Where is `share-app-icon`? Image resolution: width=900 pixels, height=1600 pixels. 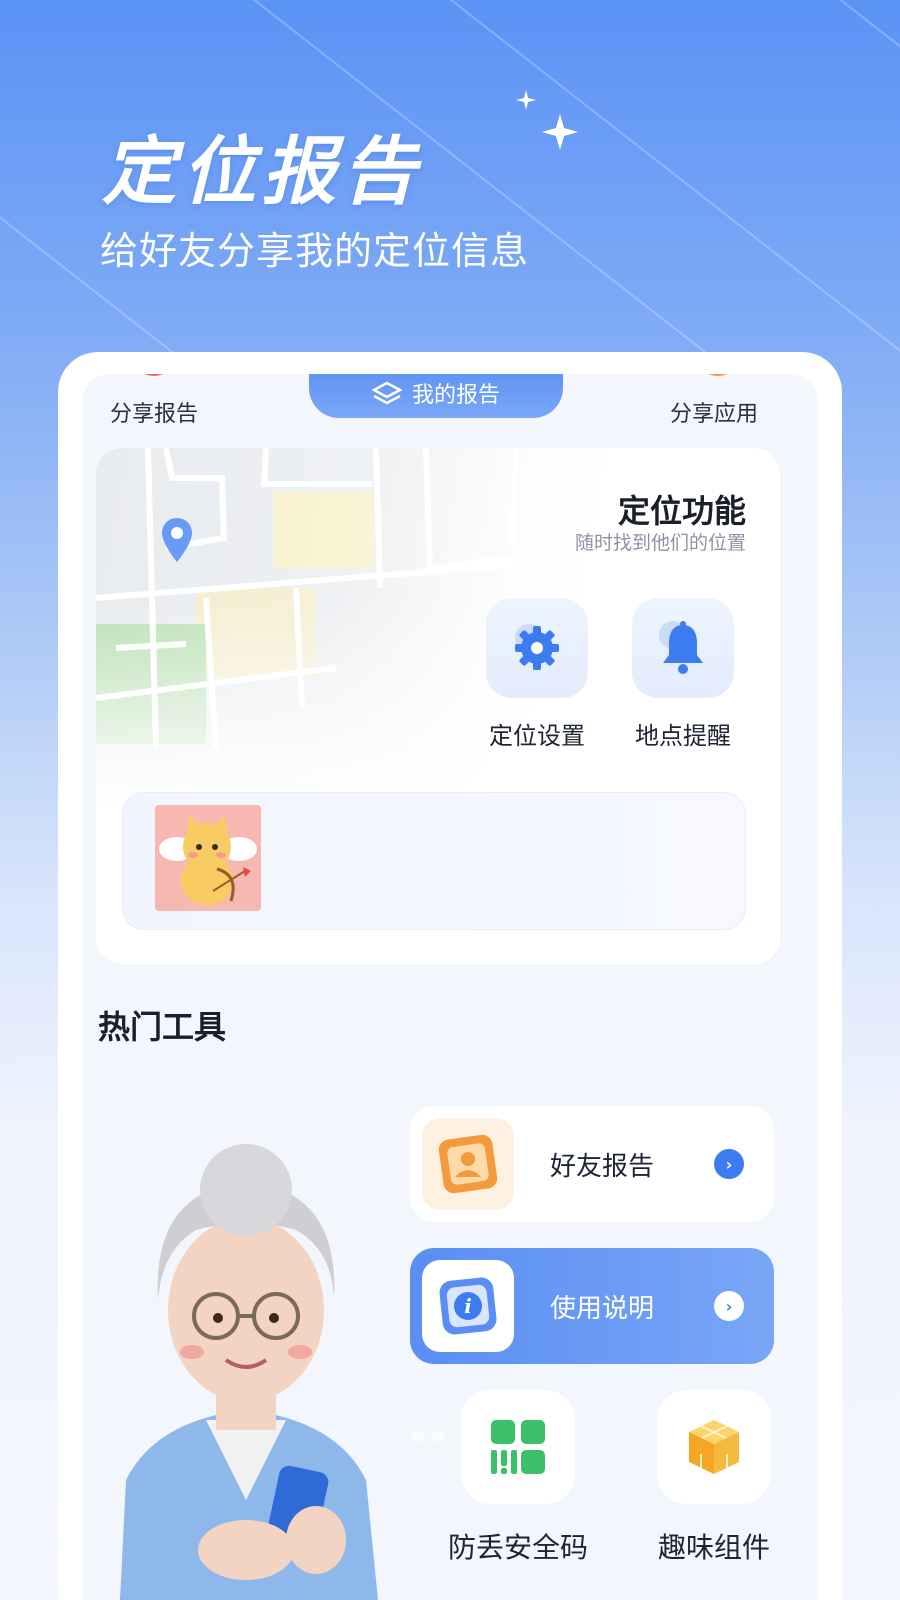 share-app-icon is located at coordinates (718, 375).